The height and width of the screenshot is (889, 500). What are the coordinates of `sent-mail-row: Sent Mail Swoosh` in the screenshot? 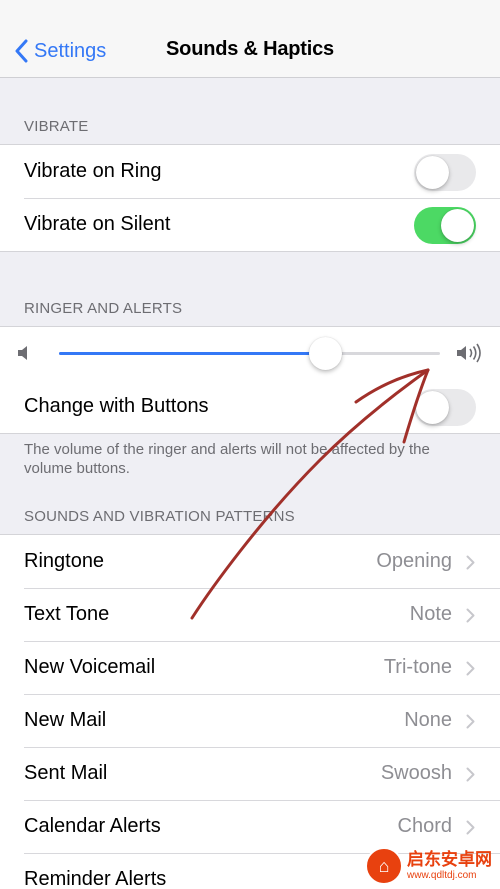 It's located at (250, 773).